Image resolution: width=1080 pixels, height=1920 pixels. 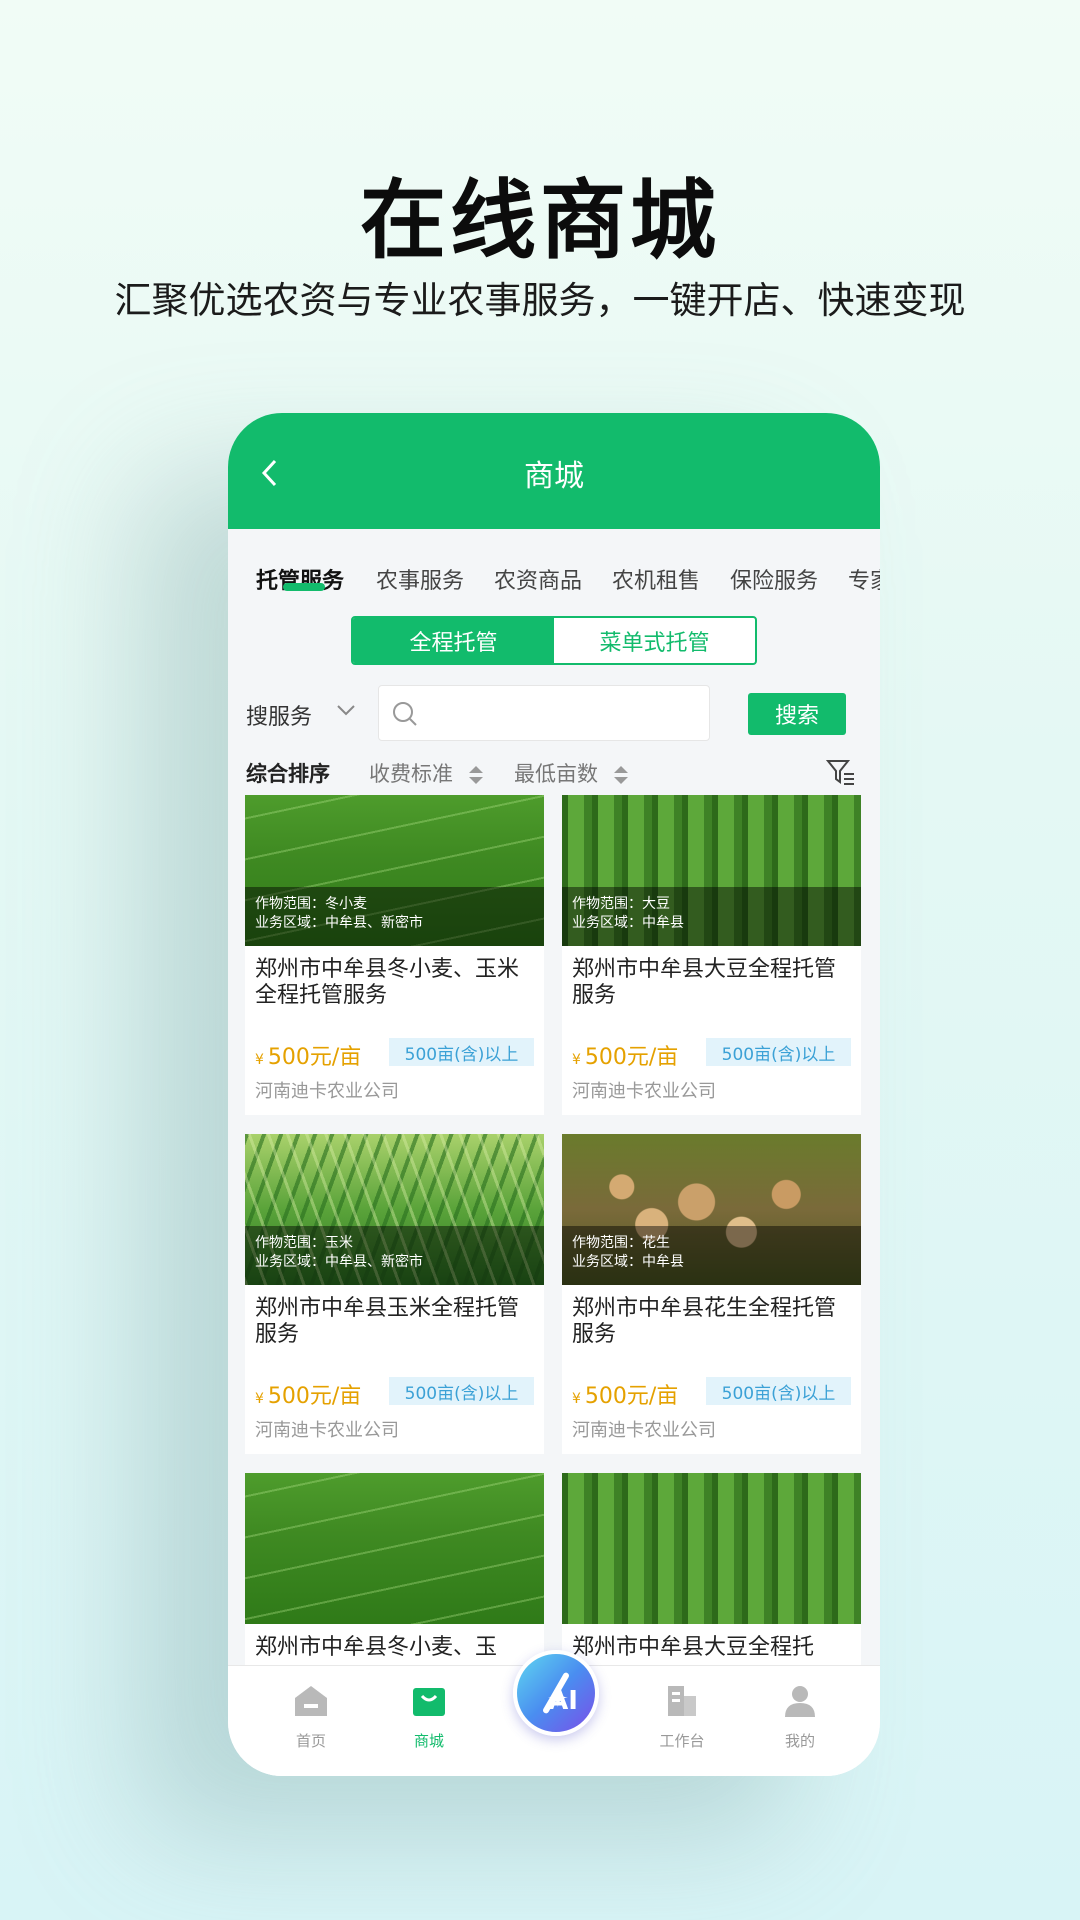 I want to click on nav-home-label: 首页, so click(x=310, y=1741).